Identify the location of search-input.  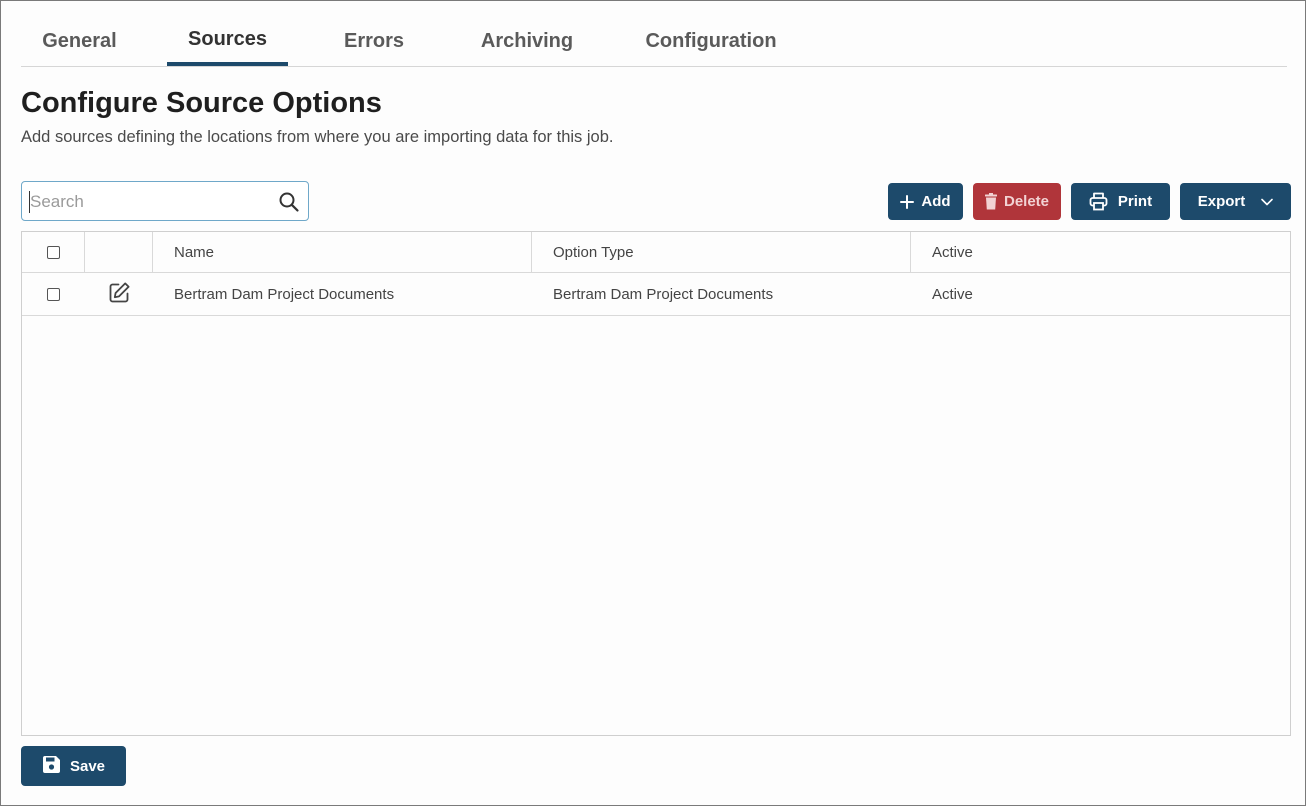
(152, 202).